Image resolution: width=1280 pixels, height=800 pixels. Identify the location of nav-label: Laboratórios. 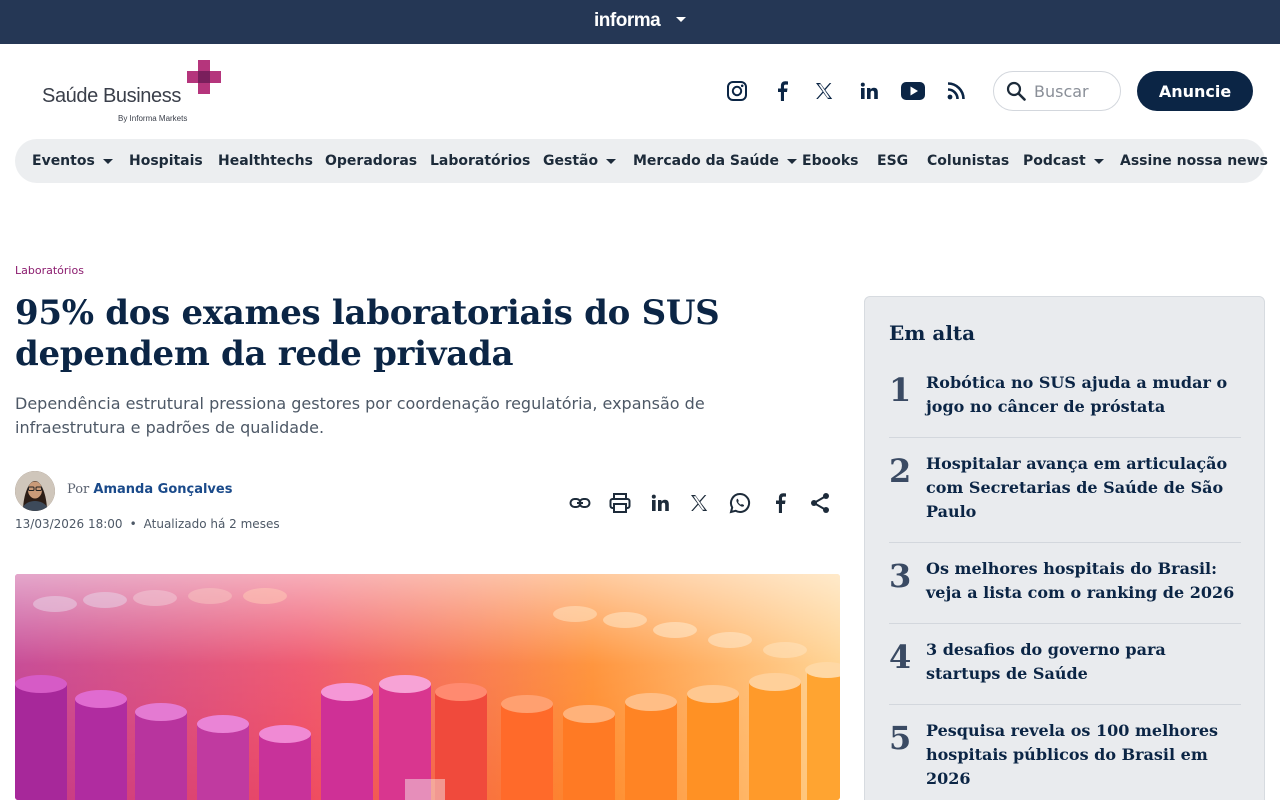
(480, 161).